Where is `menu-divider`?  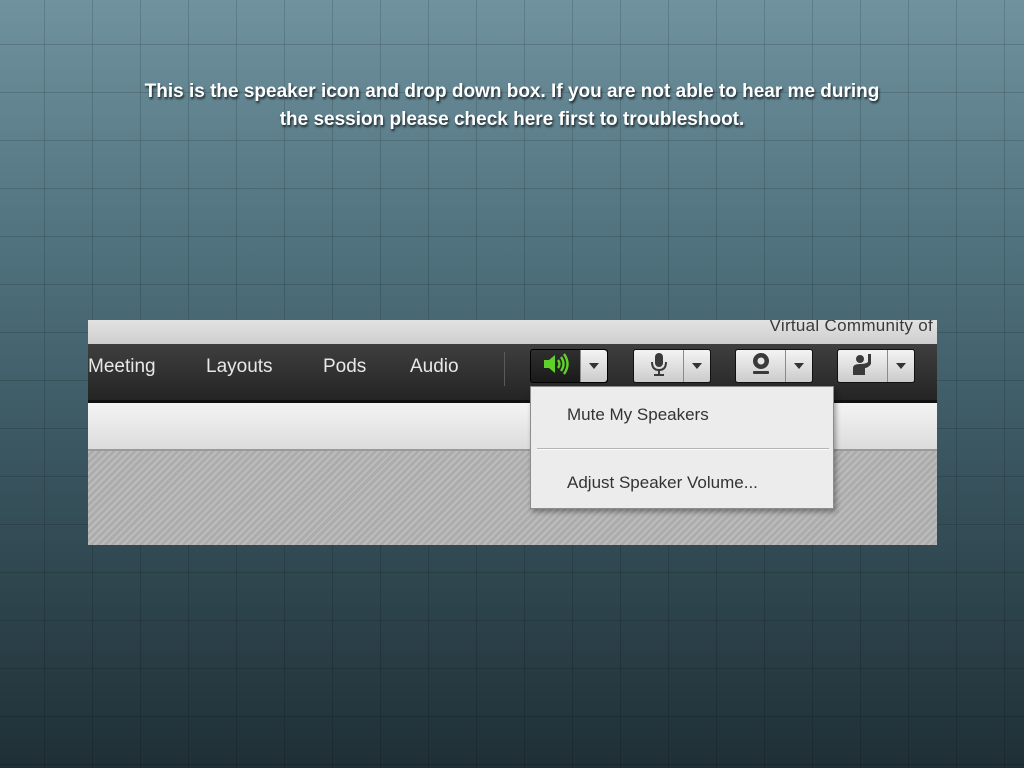 menu-divider is located at coordinates (504, 369).